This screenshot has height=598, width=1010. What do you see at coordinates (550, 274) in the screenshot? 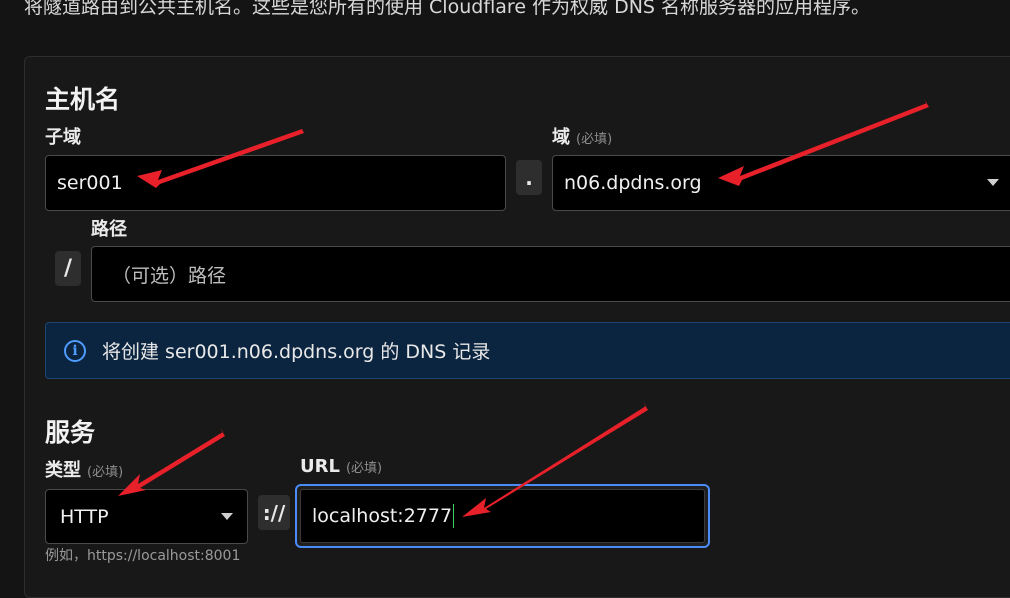
I see `path-input: （可选）路径` at bounding box center [550, 274].